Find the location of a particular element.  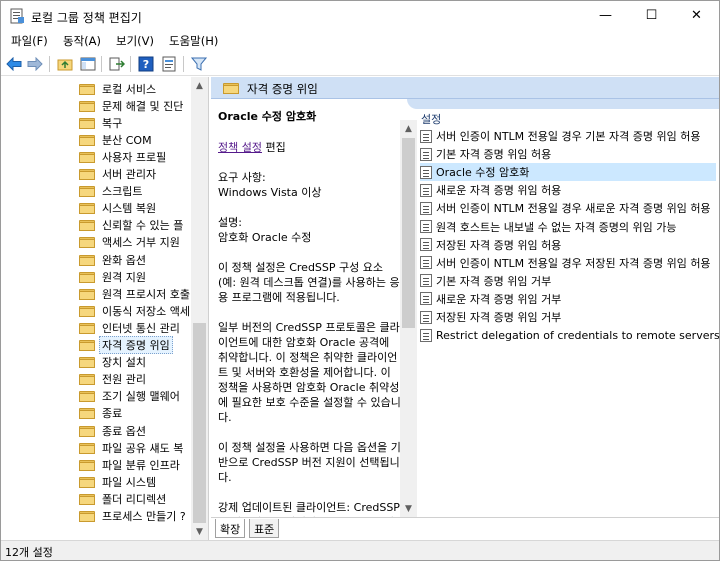

tree-item: 조기 실행 맬웨어 is located at coordinates (131, 396).